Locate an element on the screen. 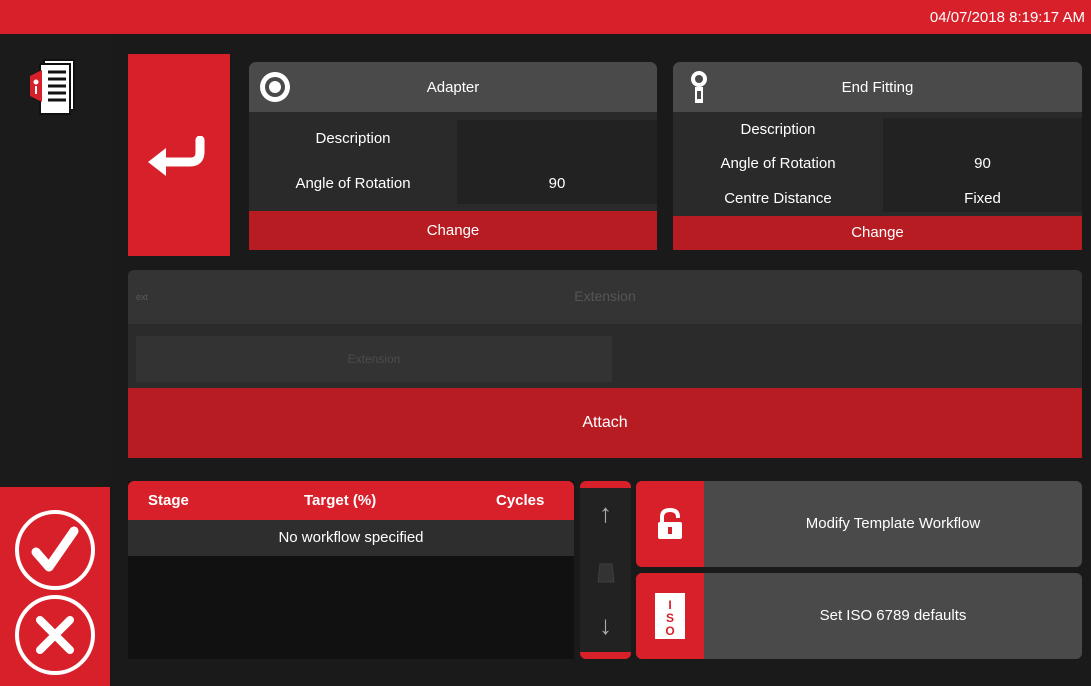 The width and height of the screenshot is (1091, 686). modify-template-workflow-label: Modify Template Workflow is located at coordinates (893, 523).